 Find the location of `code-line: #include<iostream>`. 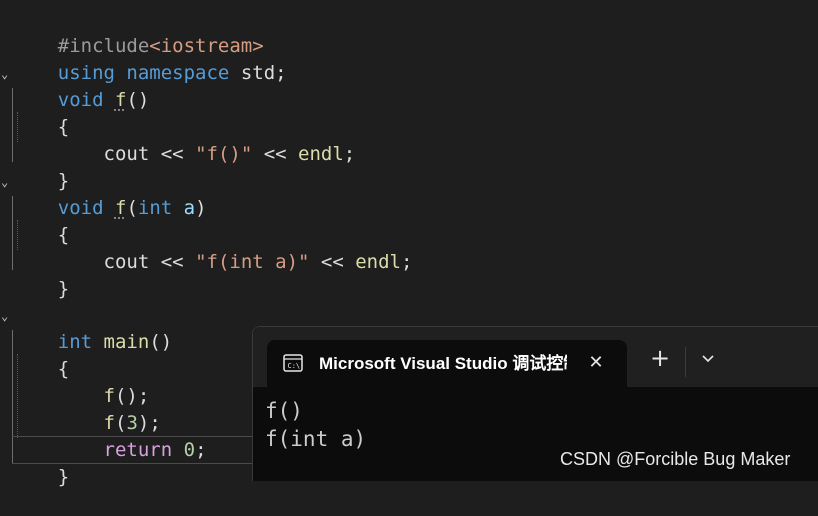

code-line: #include<iostream> is located at coordinates (138, 32).